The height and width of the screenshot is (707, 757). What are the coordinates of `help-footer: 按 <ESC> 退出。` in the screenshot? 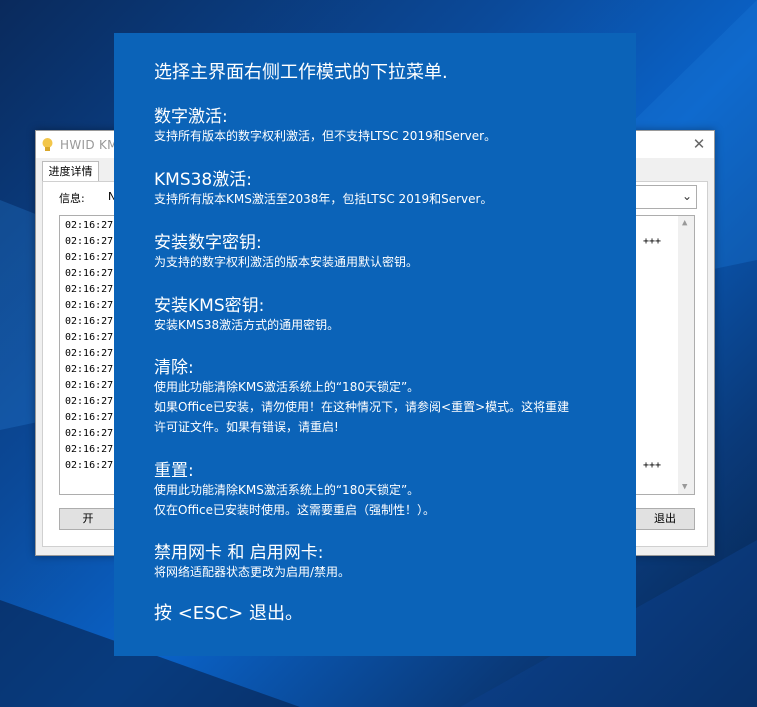 It's located at (228, 613).